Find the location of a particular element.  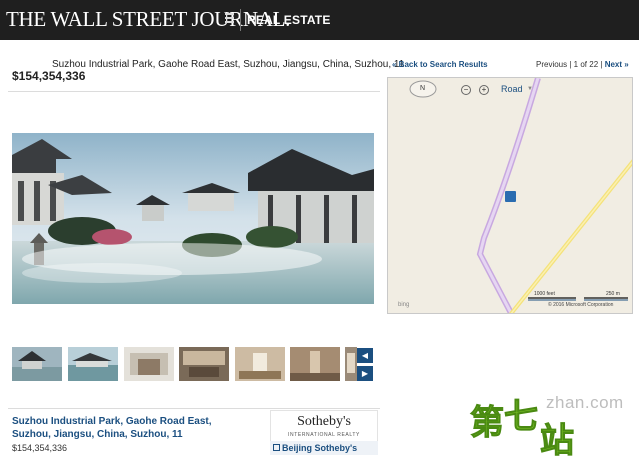

section-label: REAL ESTATE is located at coordinates (289, 20).